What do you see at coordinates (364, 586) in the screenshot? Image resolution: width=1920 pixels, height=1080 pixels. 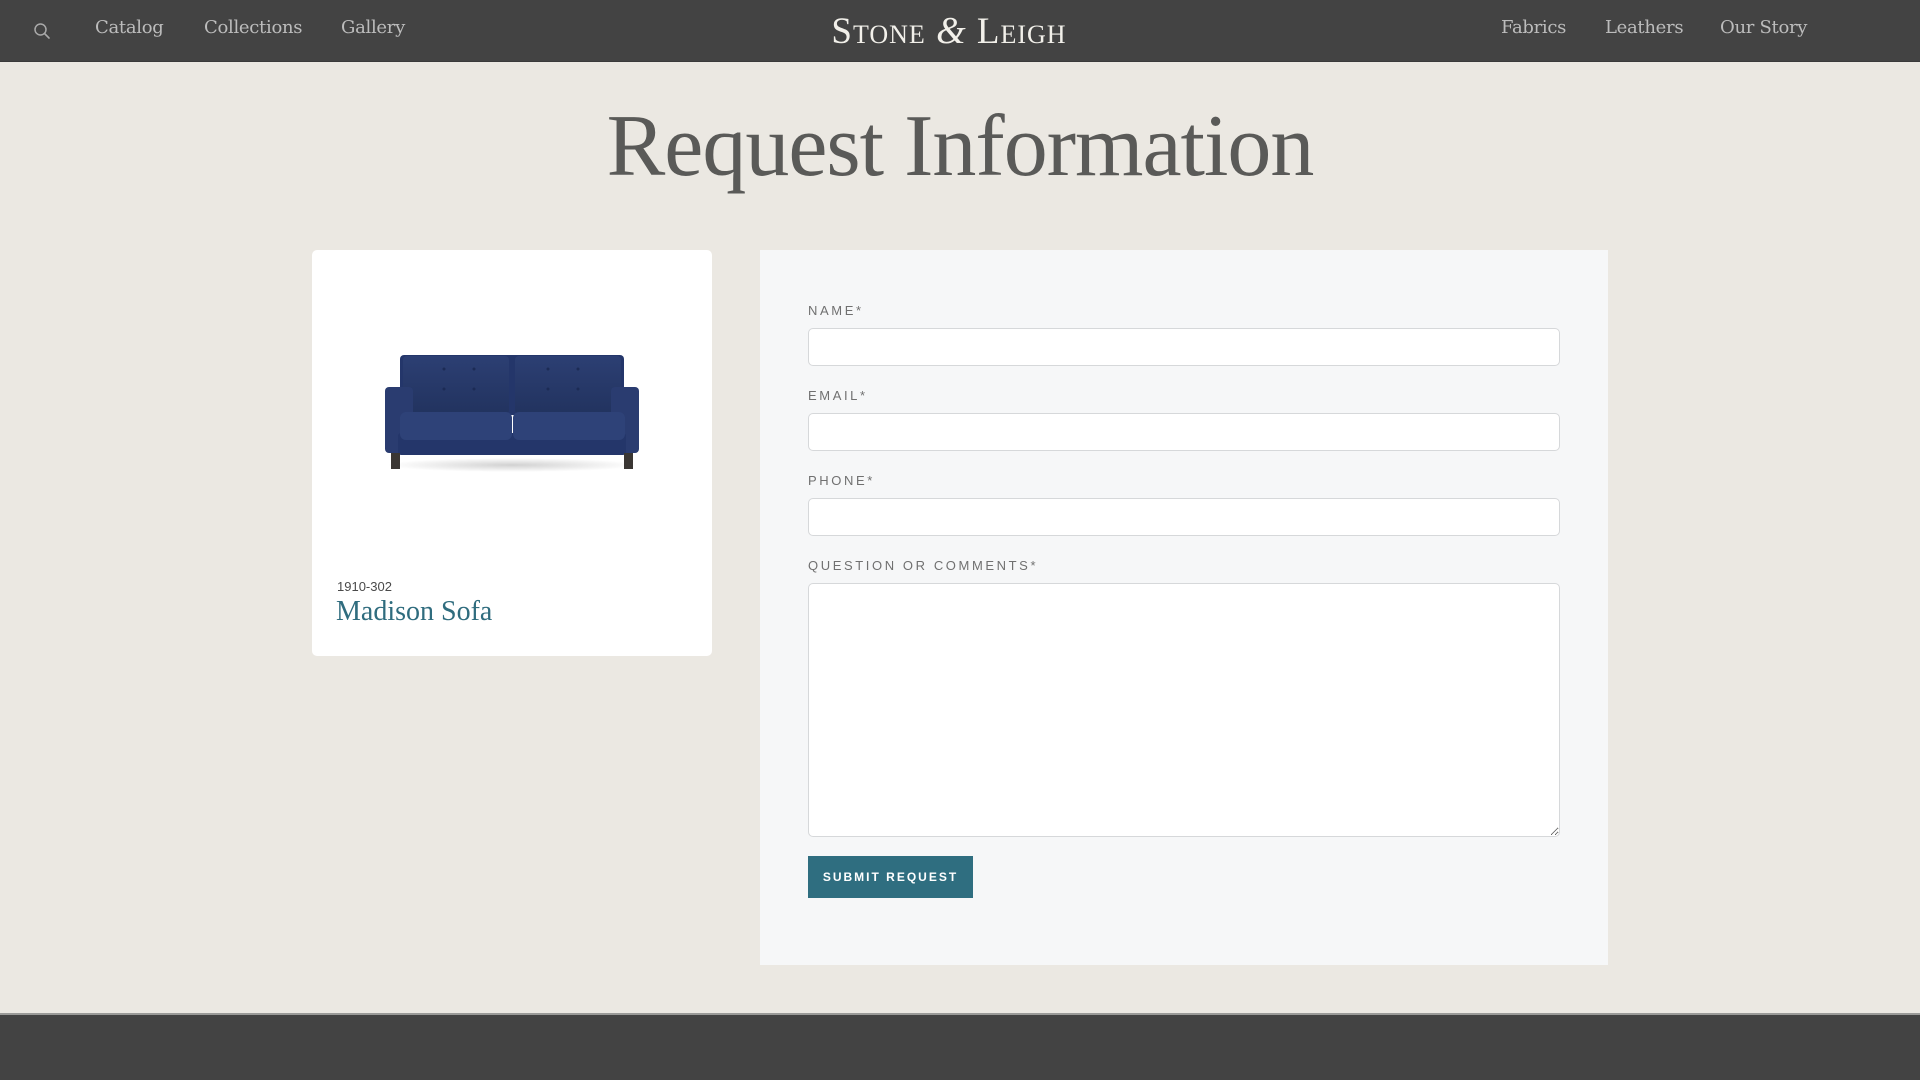 I see `product-sku: 1910-302` at bounding box center [364, 586].